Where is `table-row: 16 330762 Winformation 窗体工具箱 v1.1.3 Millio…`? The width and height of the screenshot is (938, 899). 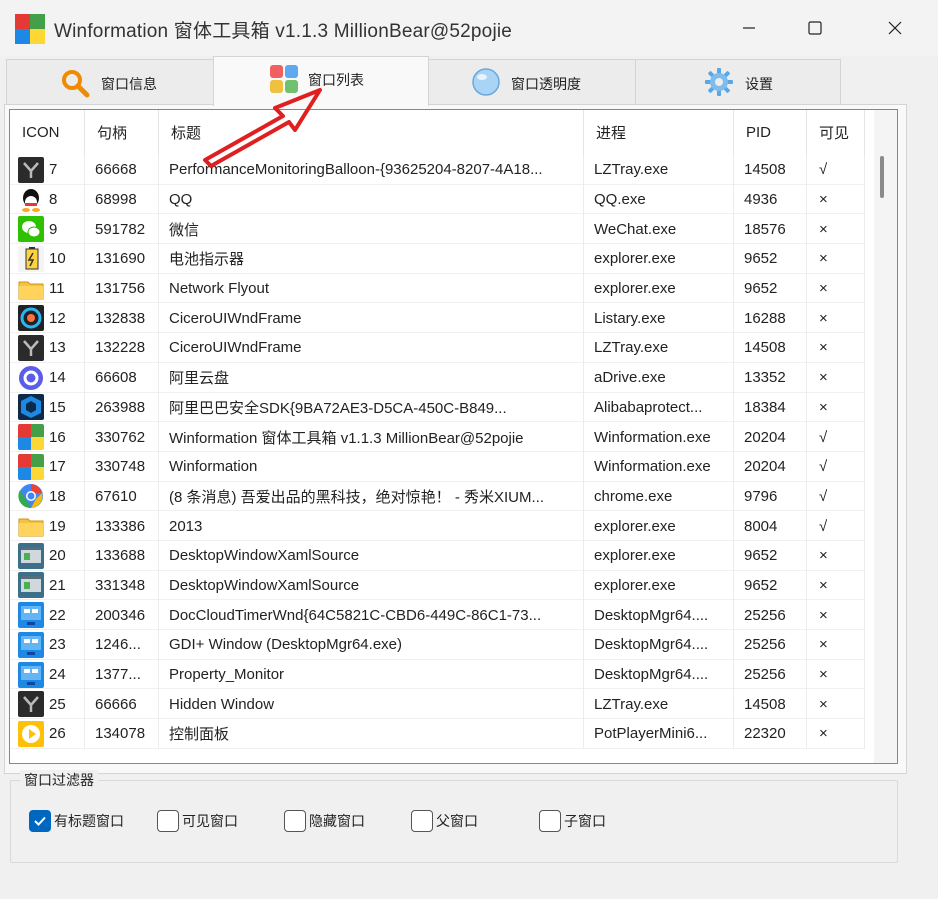 table-row: 16 330762 Winformation 窗体工具箱 v1.1.3 Millio… is located at coordinates (437, 437).